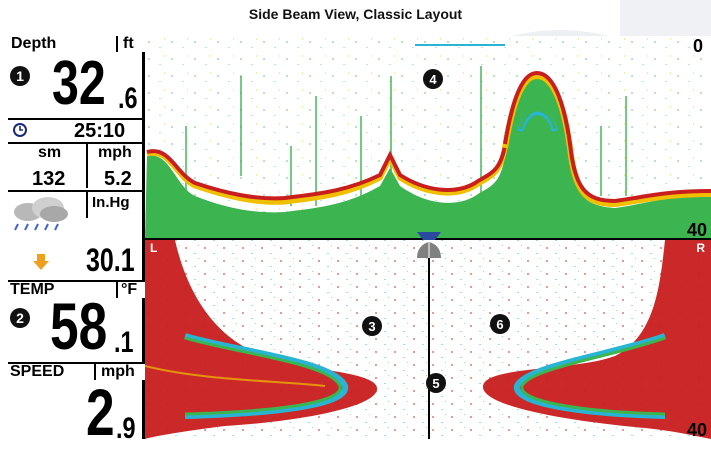 This screenshot has width=711, height=450. I want to click on depth-decimal: .6, so click(128, 98).